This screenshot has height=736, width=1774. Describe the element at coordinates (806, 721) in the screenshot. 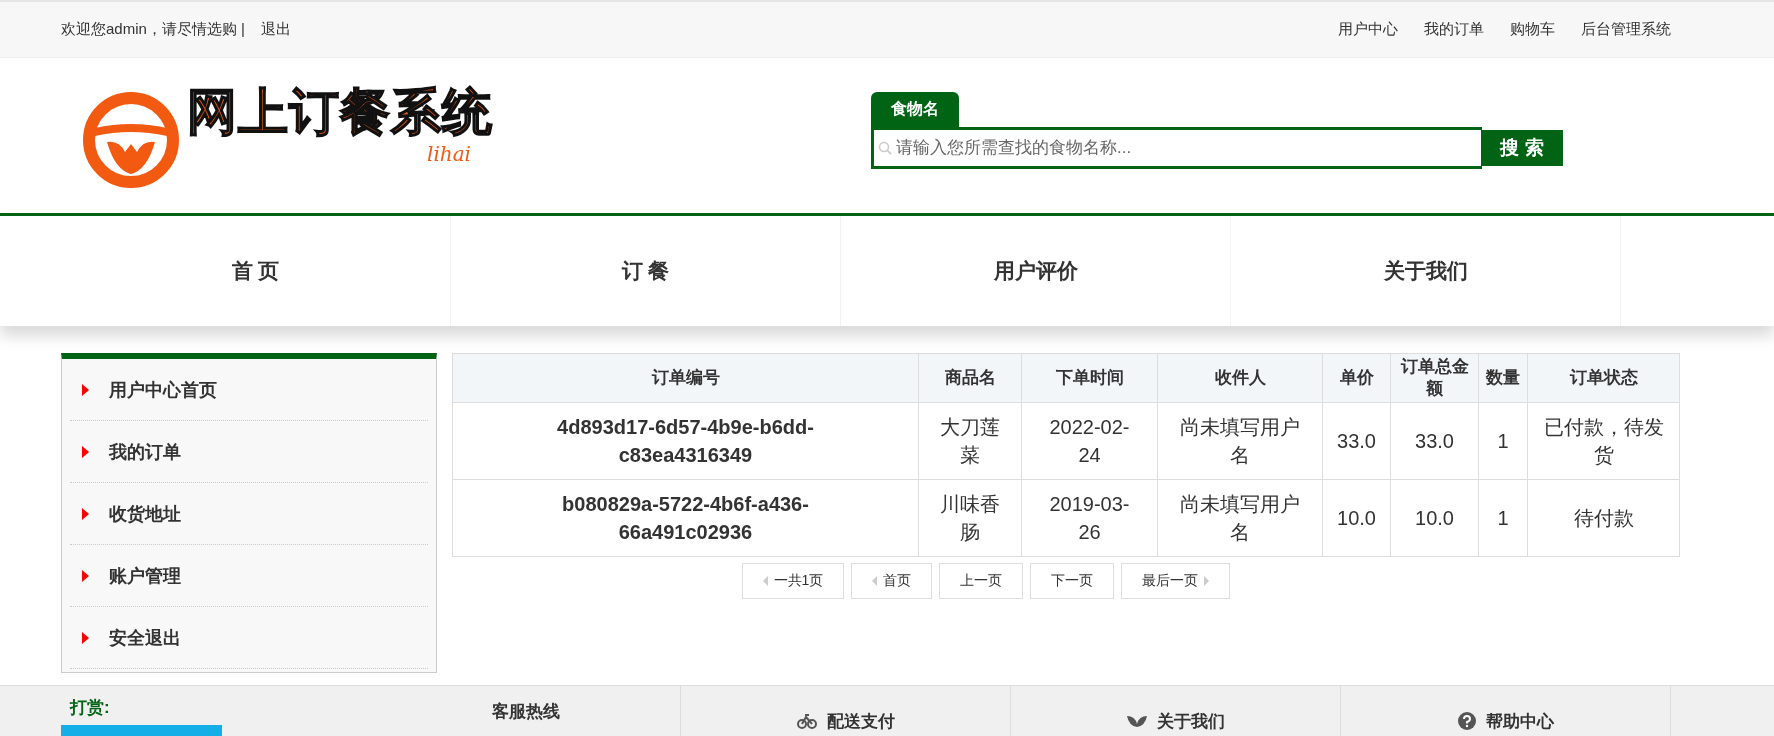

I see `bicycle-icon` at that location.